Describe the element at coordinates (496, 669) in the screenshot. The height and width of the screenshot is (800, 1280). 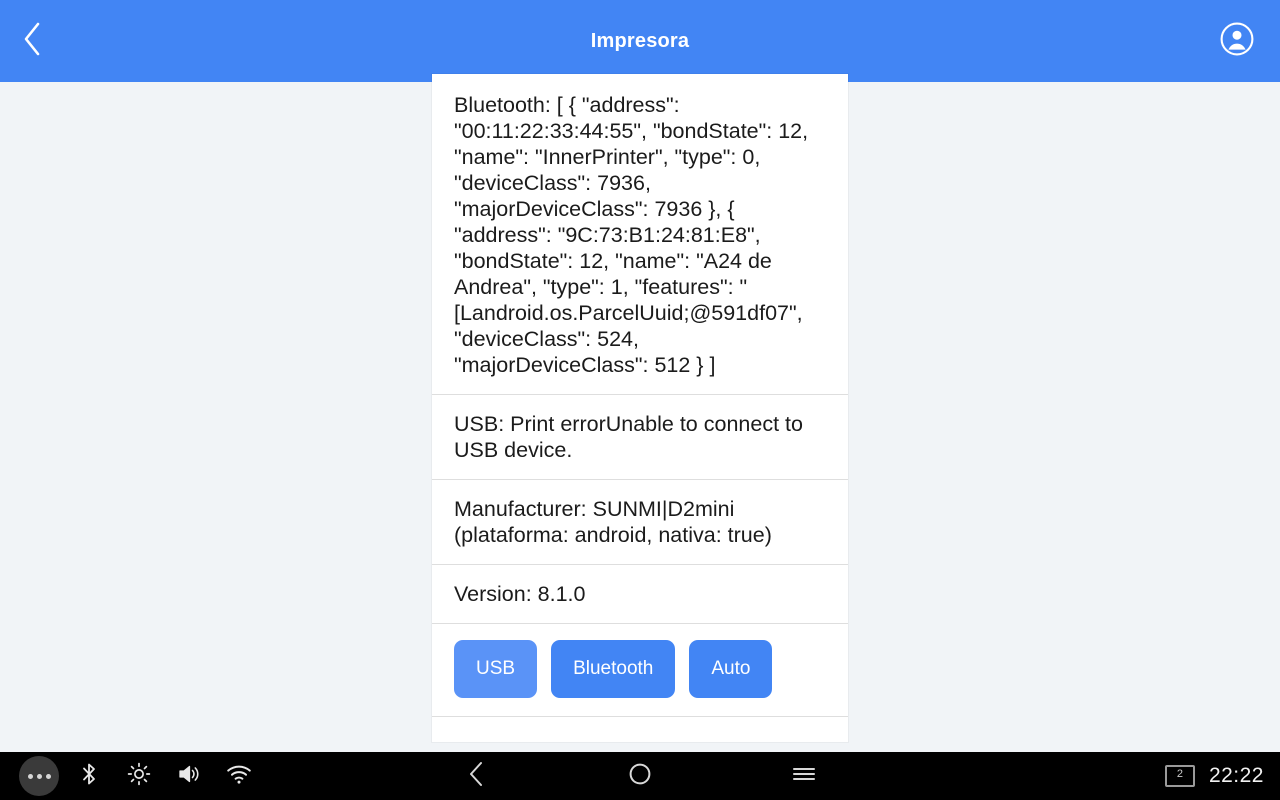
I see `usb-button: USB` at that location.